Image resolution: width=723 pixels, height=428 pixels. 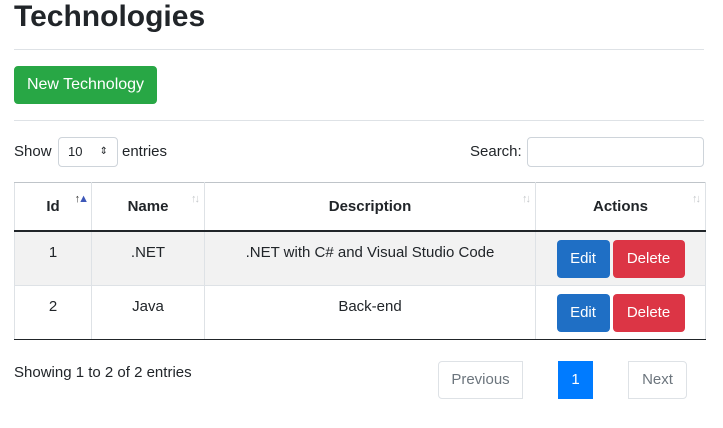 What do you see at coordinates (370, 312) in the screenshot?
I see `cell-description: Back-end` at bounding box center [370, 312].